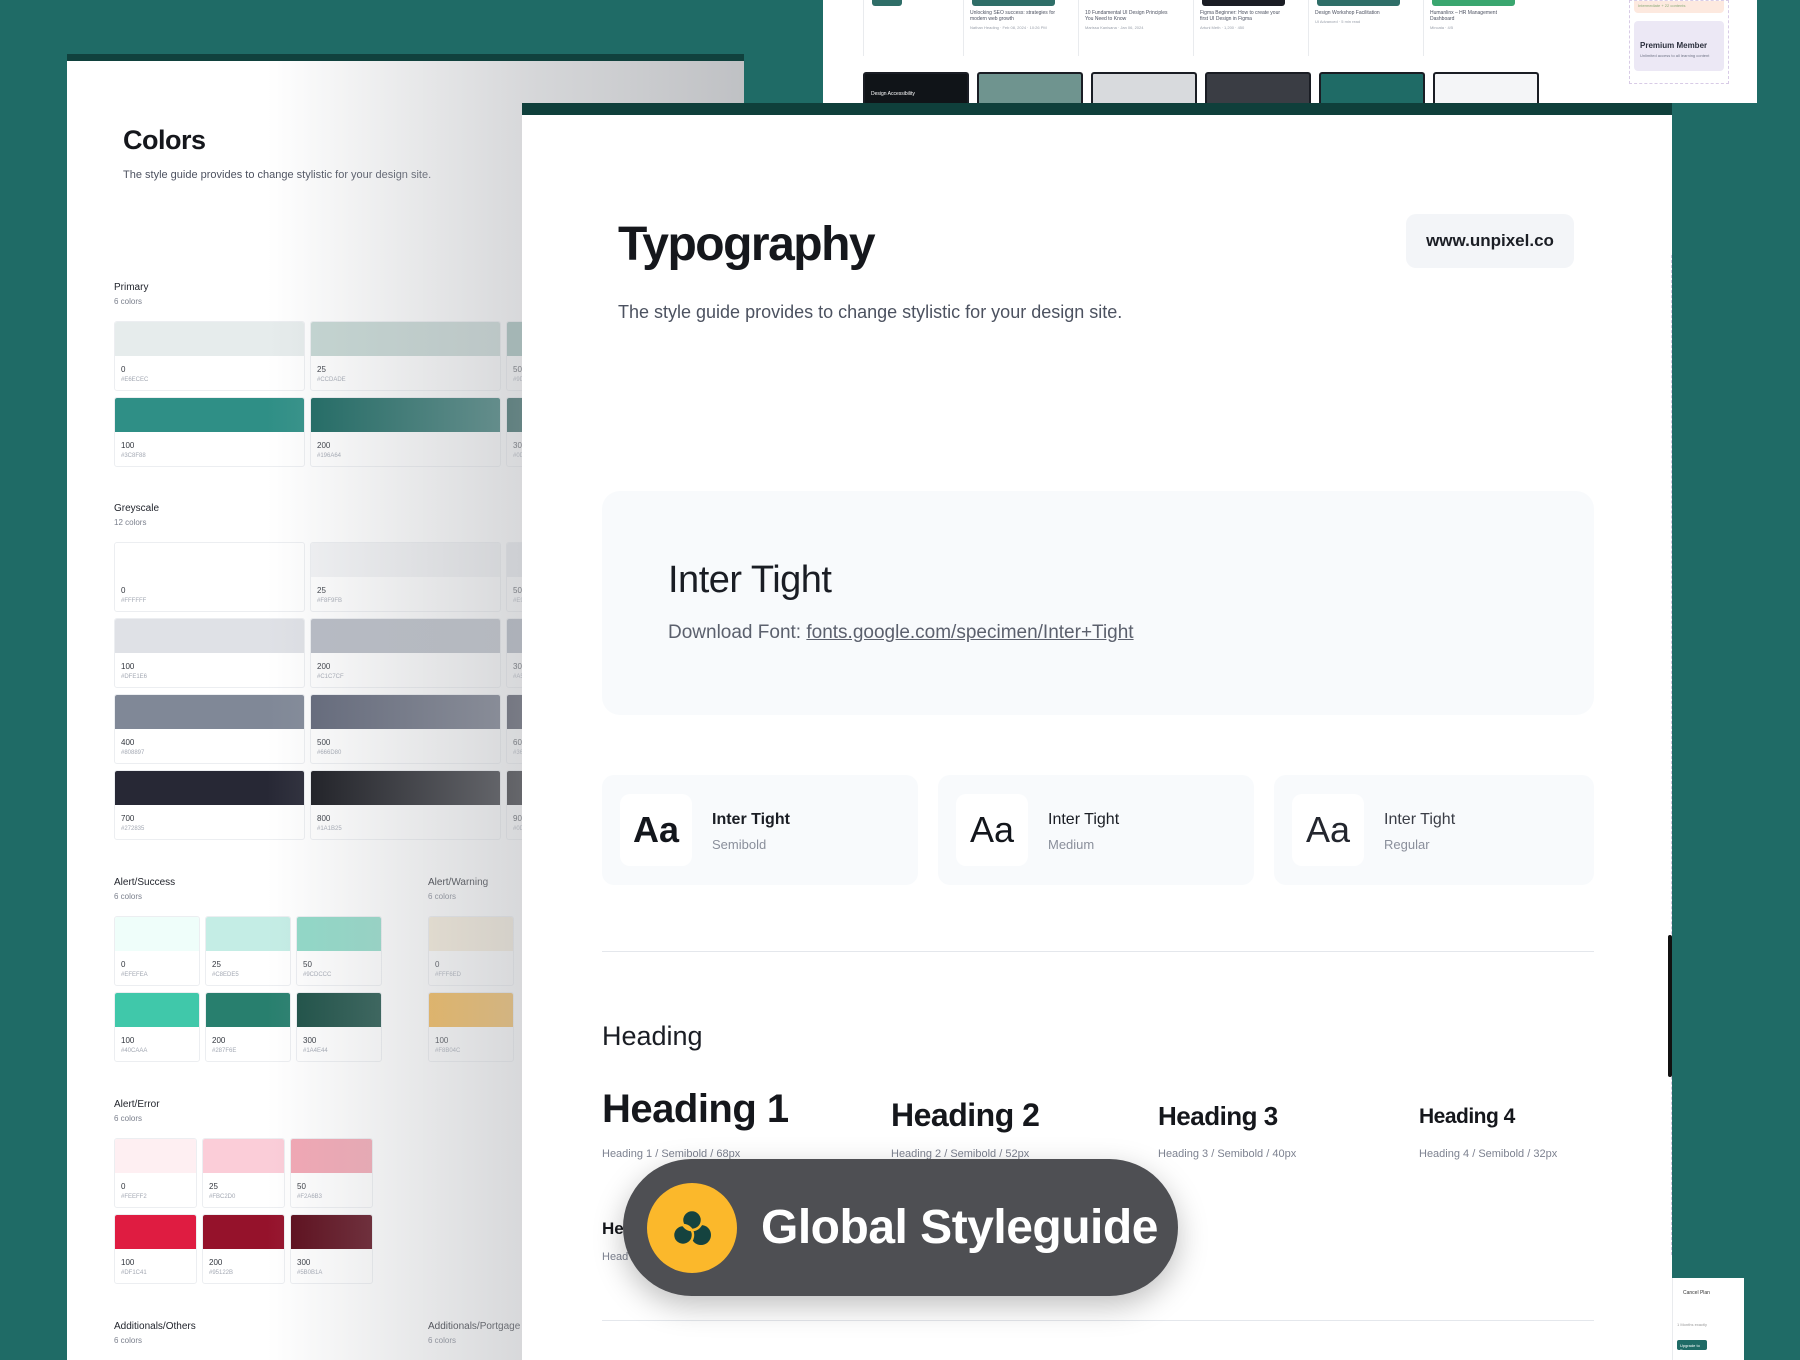 This screenshot has width=1800, height=1360. What do you see at coordinates (131, 287) in the screenshot?
I see `primary-label: Primary` at bounding box center [131, 287].